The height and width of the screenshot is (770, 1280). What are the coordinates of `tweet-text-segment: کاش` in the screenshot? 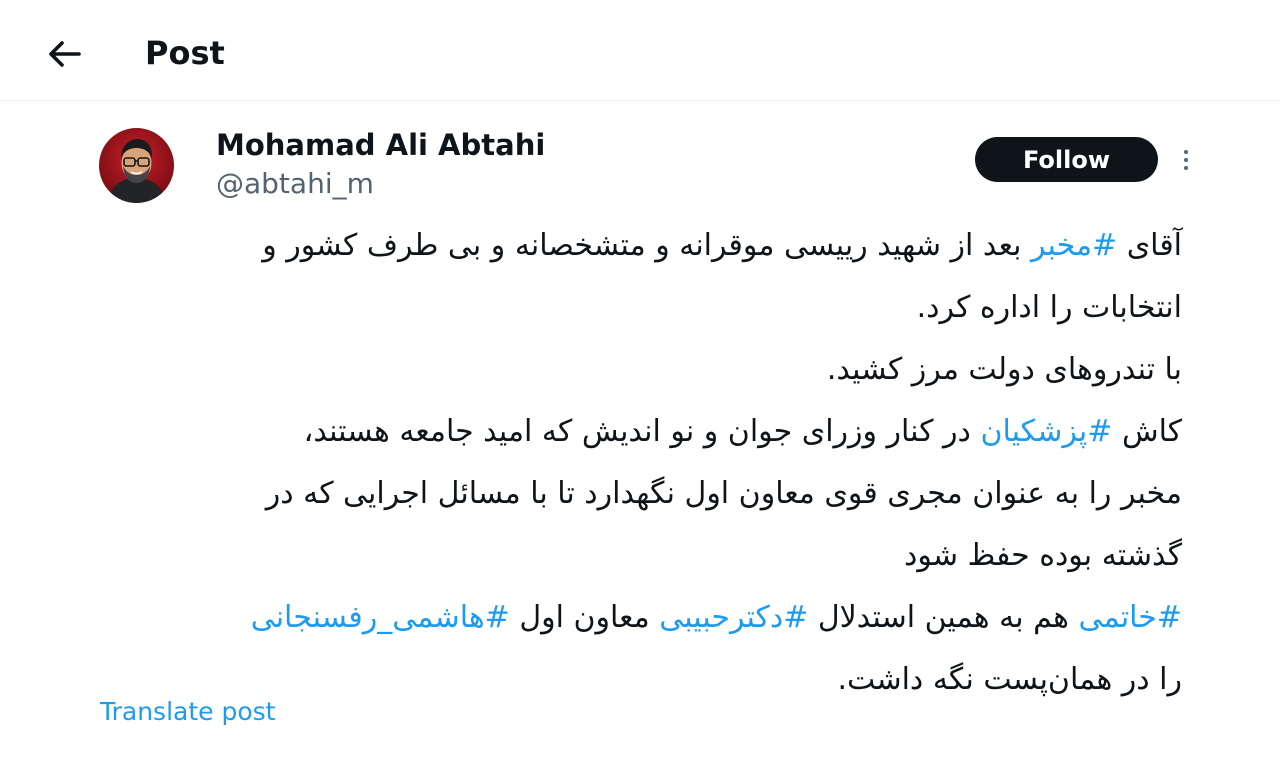 It's located at (1147, 431).